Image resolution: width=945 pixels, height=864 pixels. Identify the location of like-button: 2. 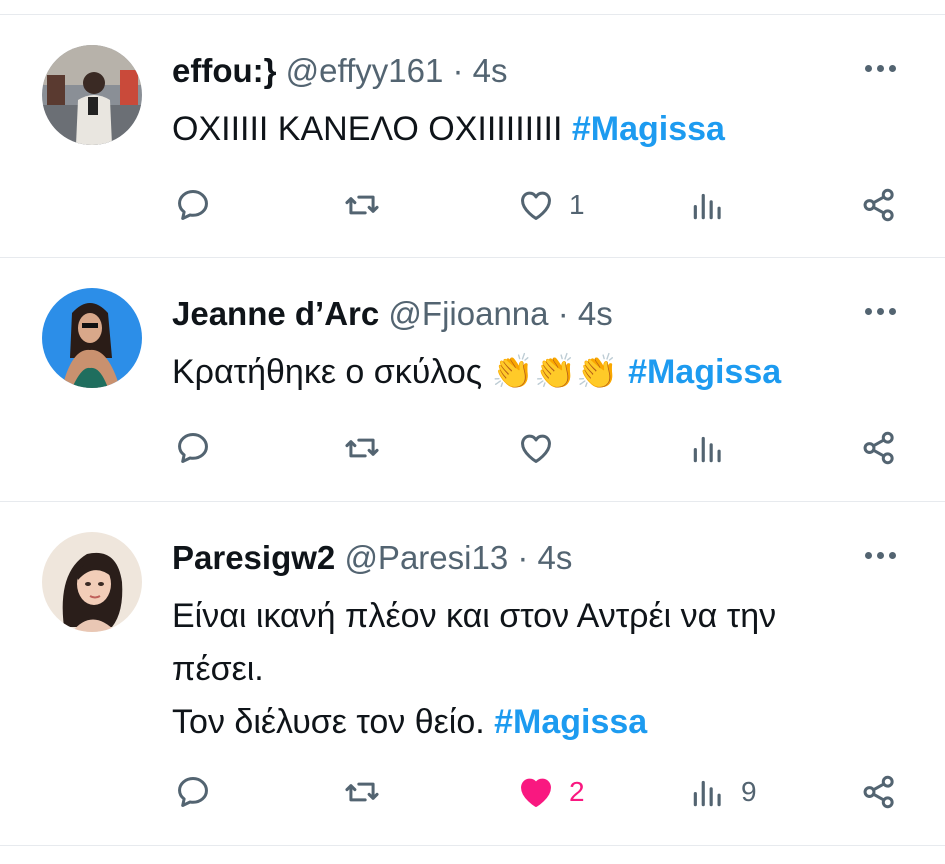
(551, 792).